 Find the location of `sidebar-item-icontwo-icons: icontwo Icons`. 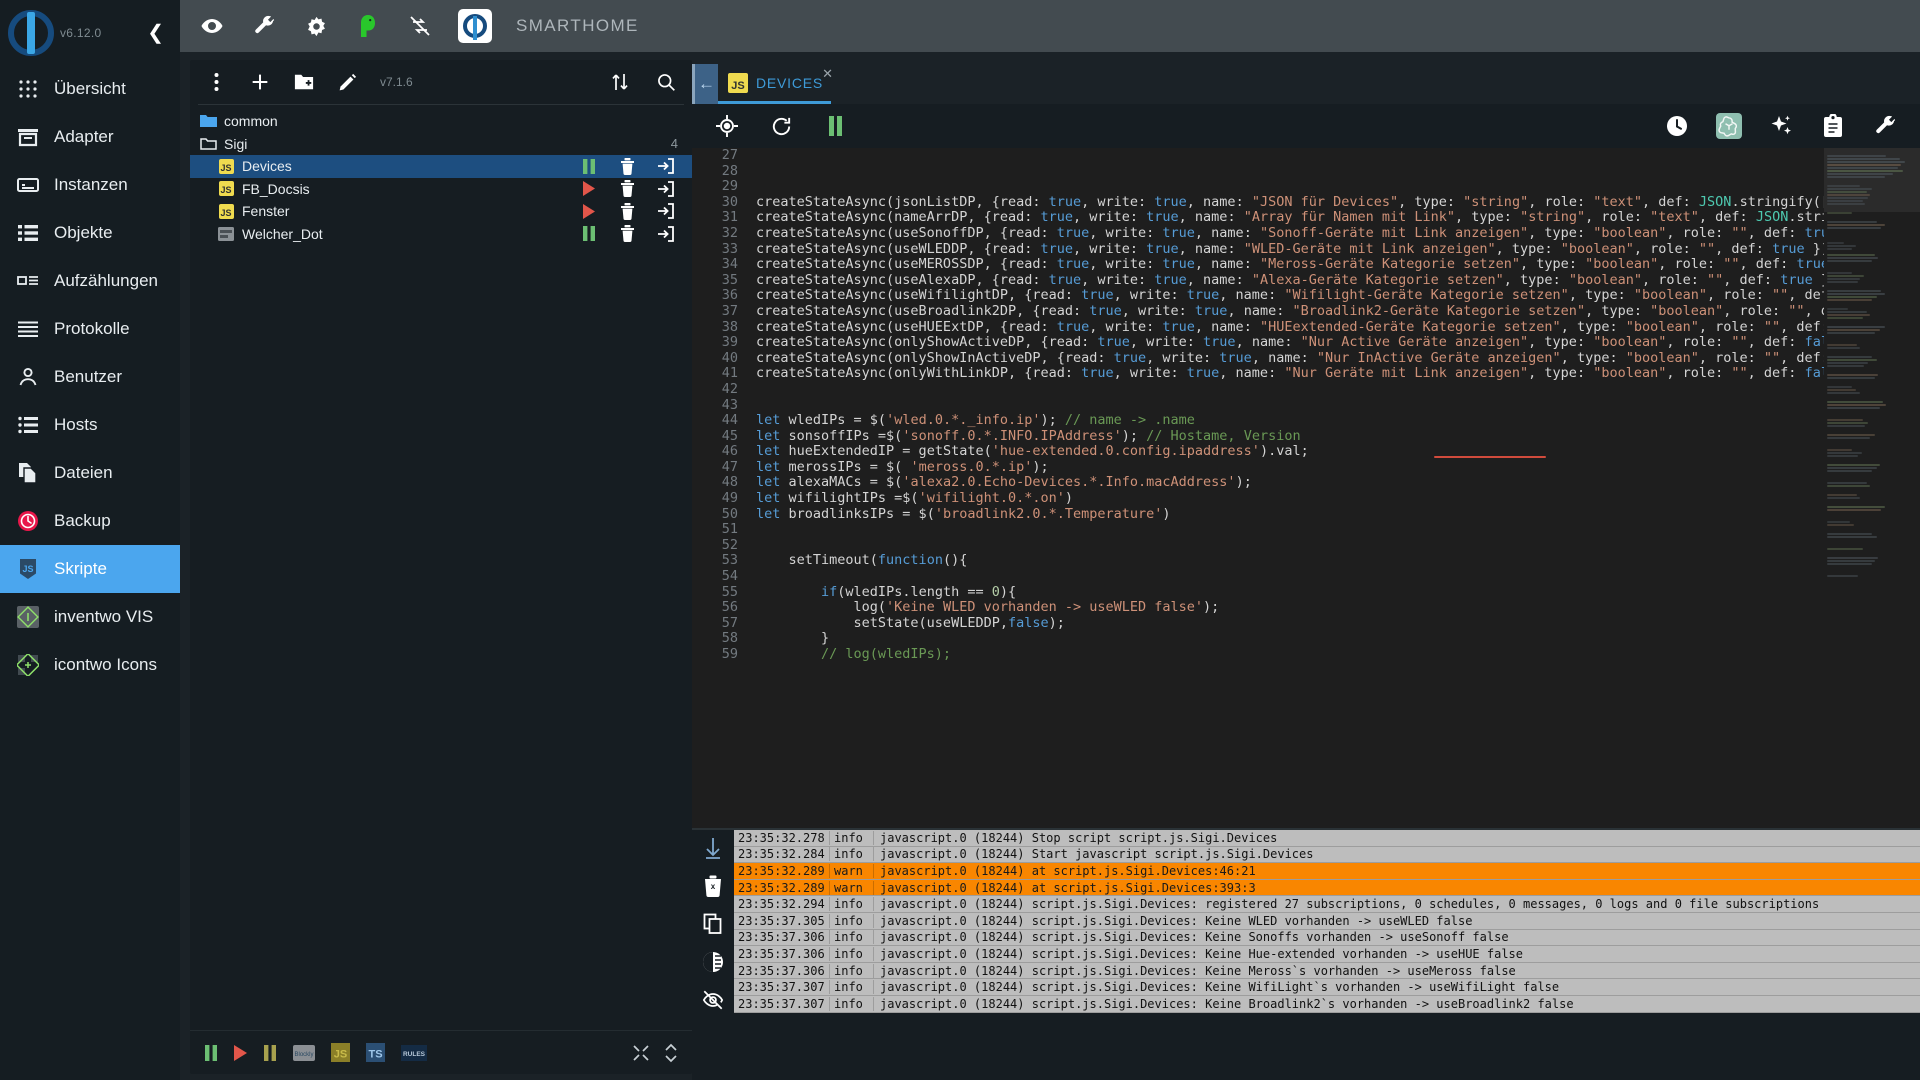

sidebar-item-icontwo-icons: icontwo Icons is located at coordinates (90, 665).